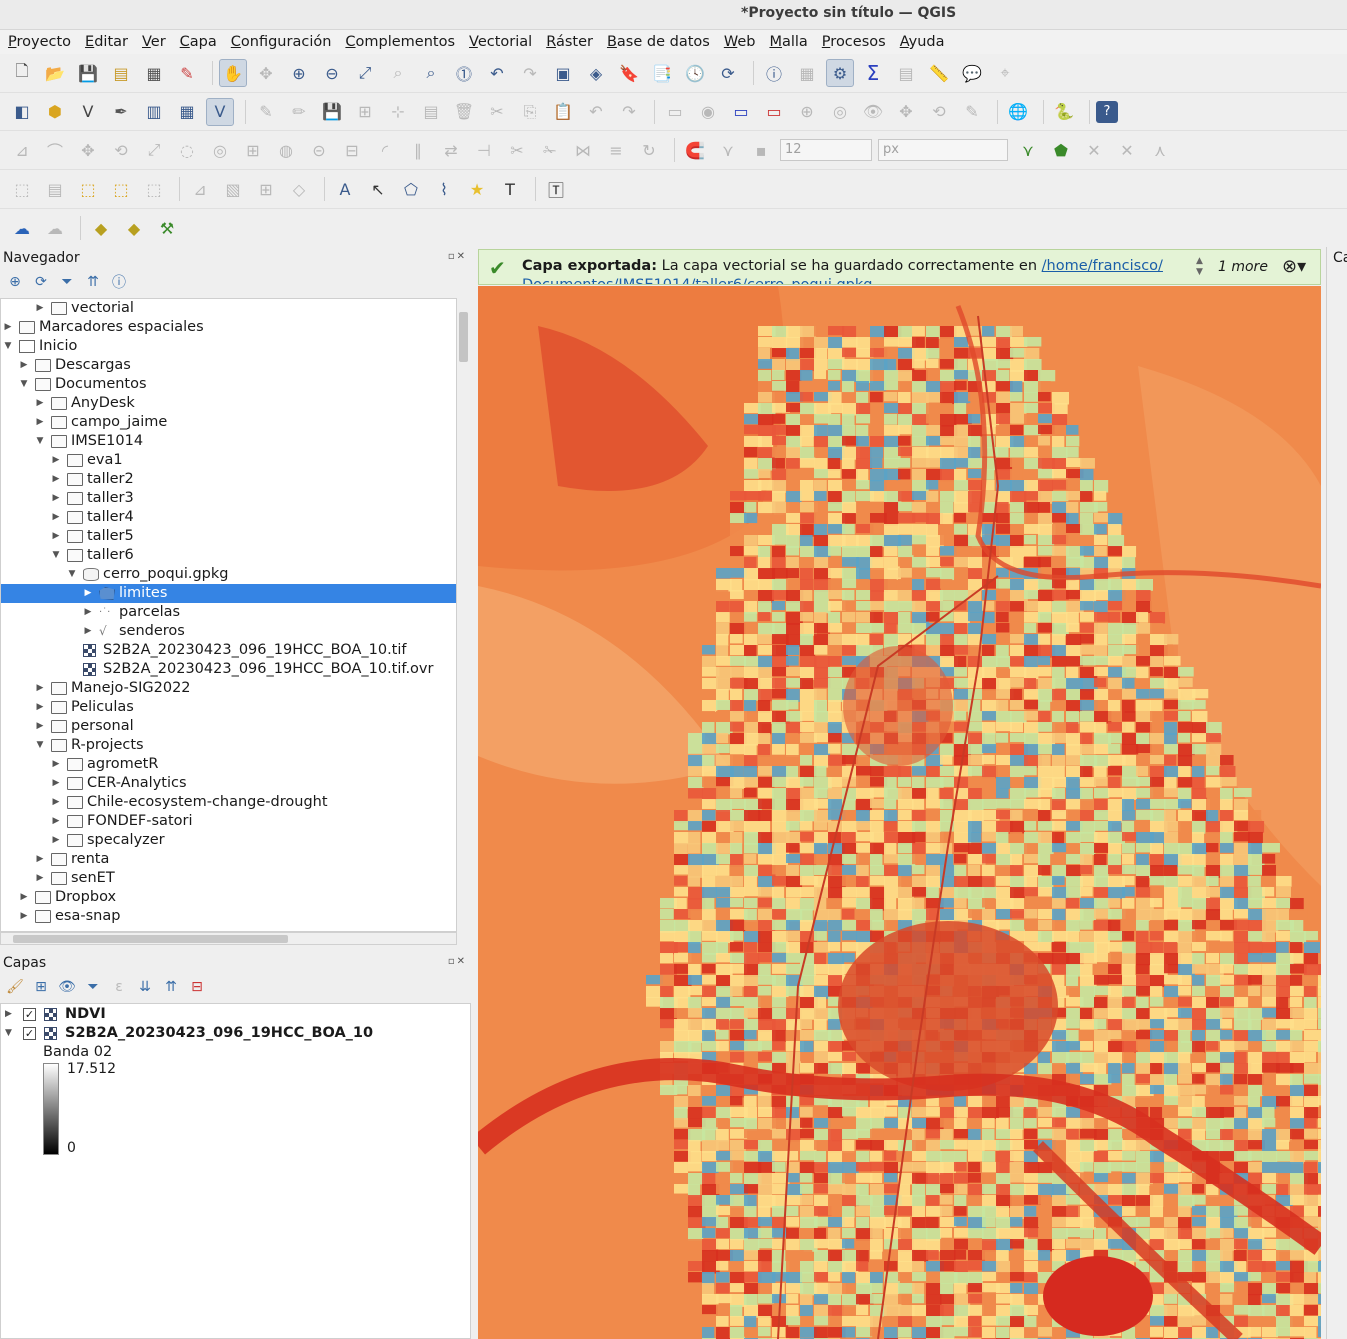 The height and width of the screenshot is (1339, 1347). What do you see at coordinates (463, 615) in the screenshot?
I see `browser-vertical-scrollbar` at bounding box center [463, 615].